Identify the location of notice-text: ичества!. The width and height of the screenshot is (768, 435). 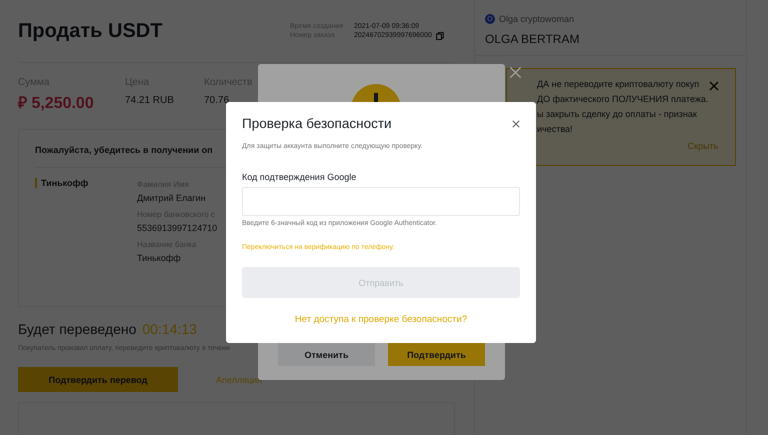
(555, 129).